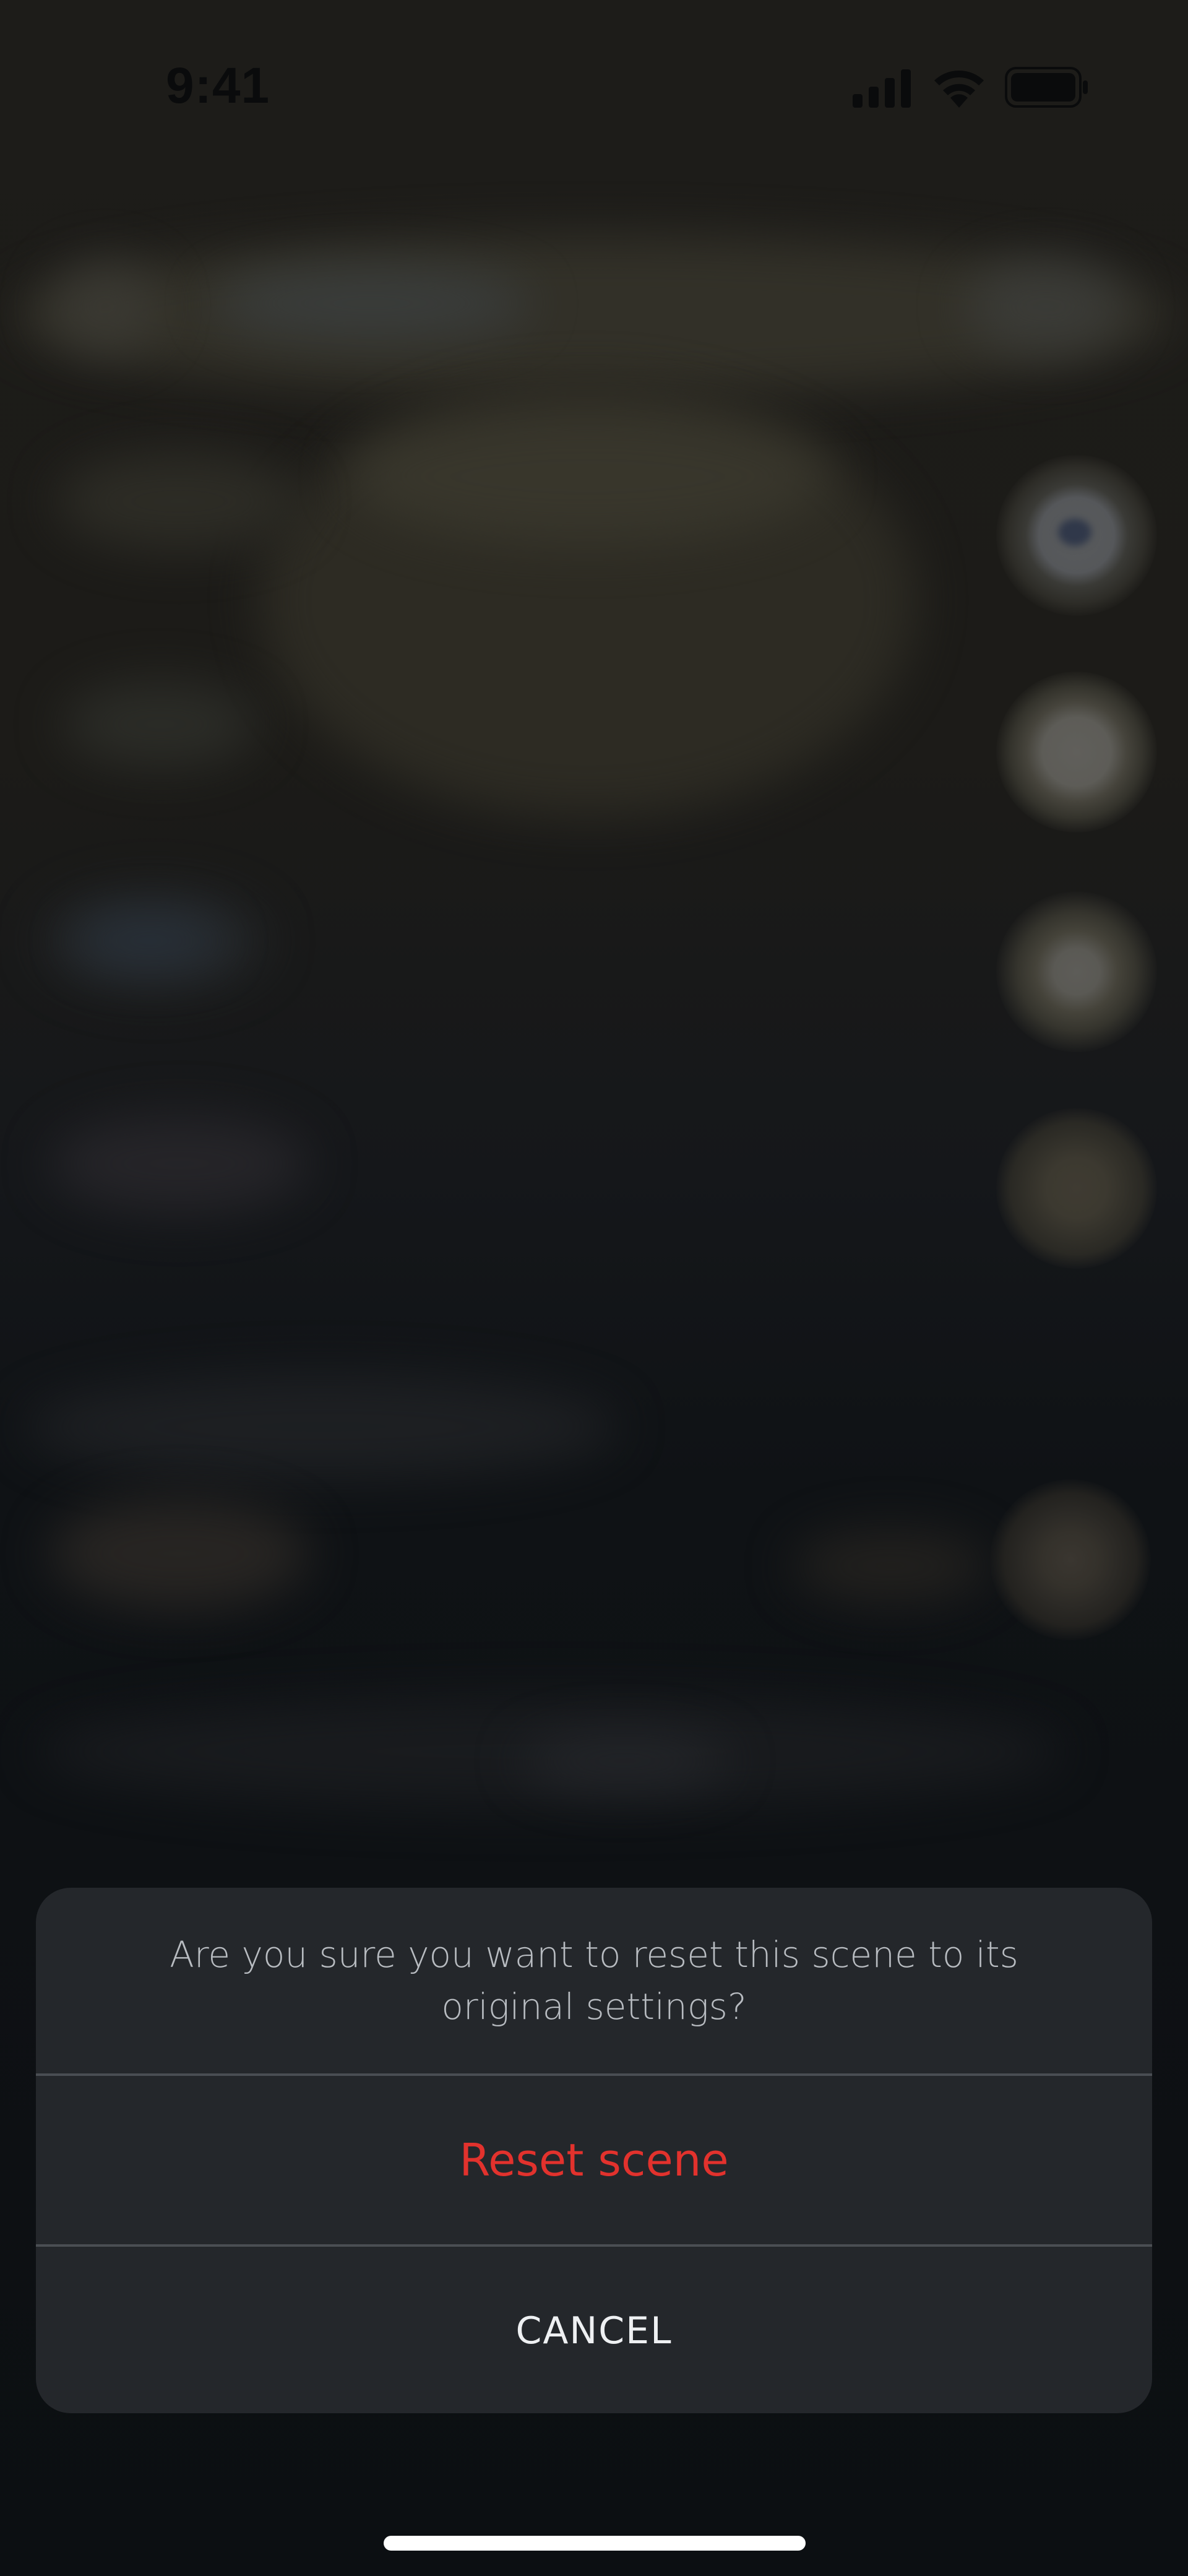  Describe the element at coordinates (595, 2543) in the screenshot. I see `home-indicator` at that location.